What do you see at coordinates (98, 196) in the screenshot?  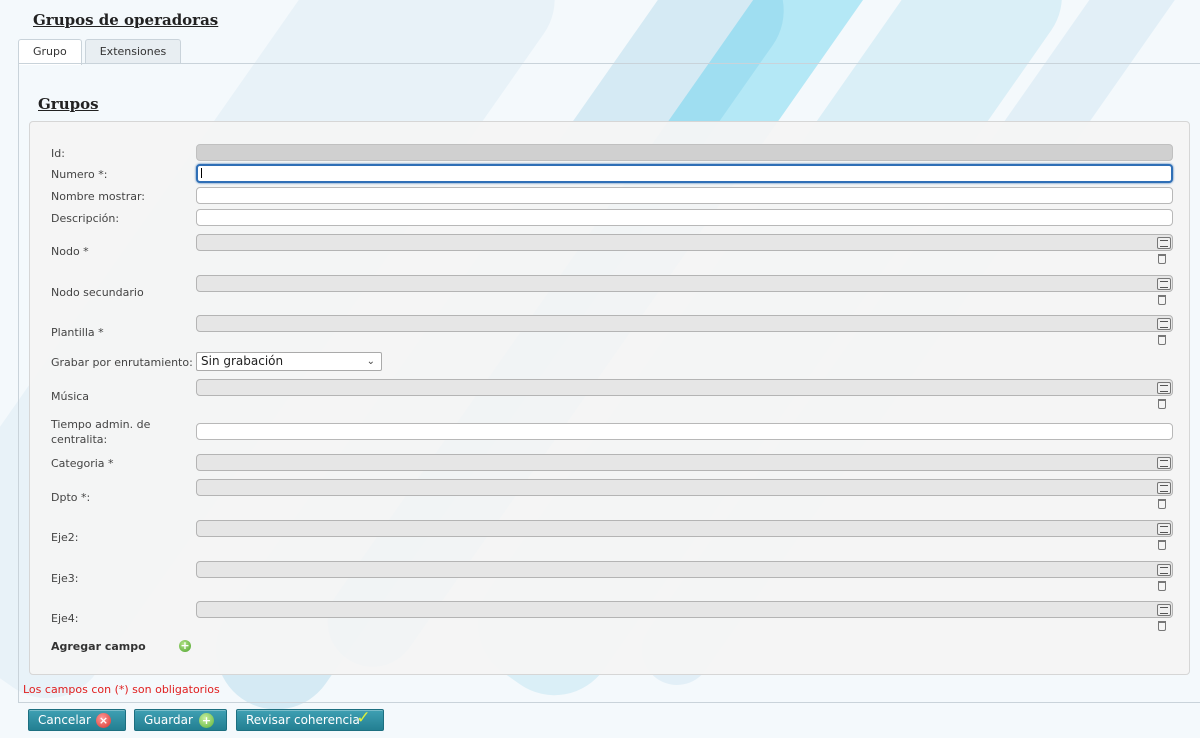 I see `nombre-mostrar-label: Nombre mostrar:` at bounding box center [98, 196].